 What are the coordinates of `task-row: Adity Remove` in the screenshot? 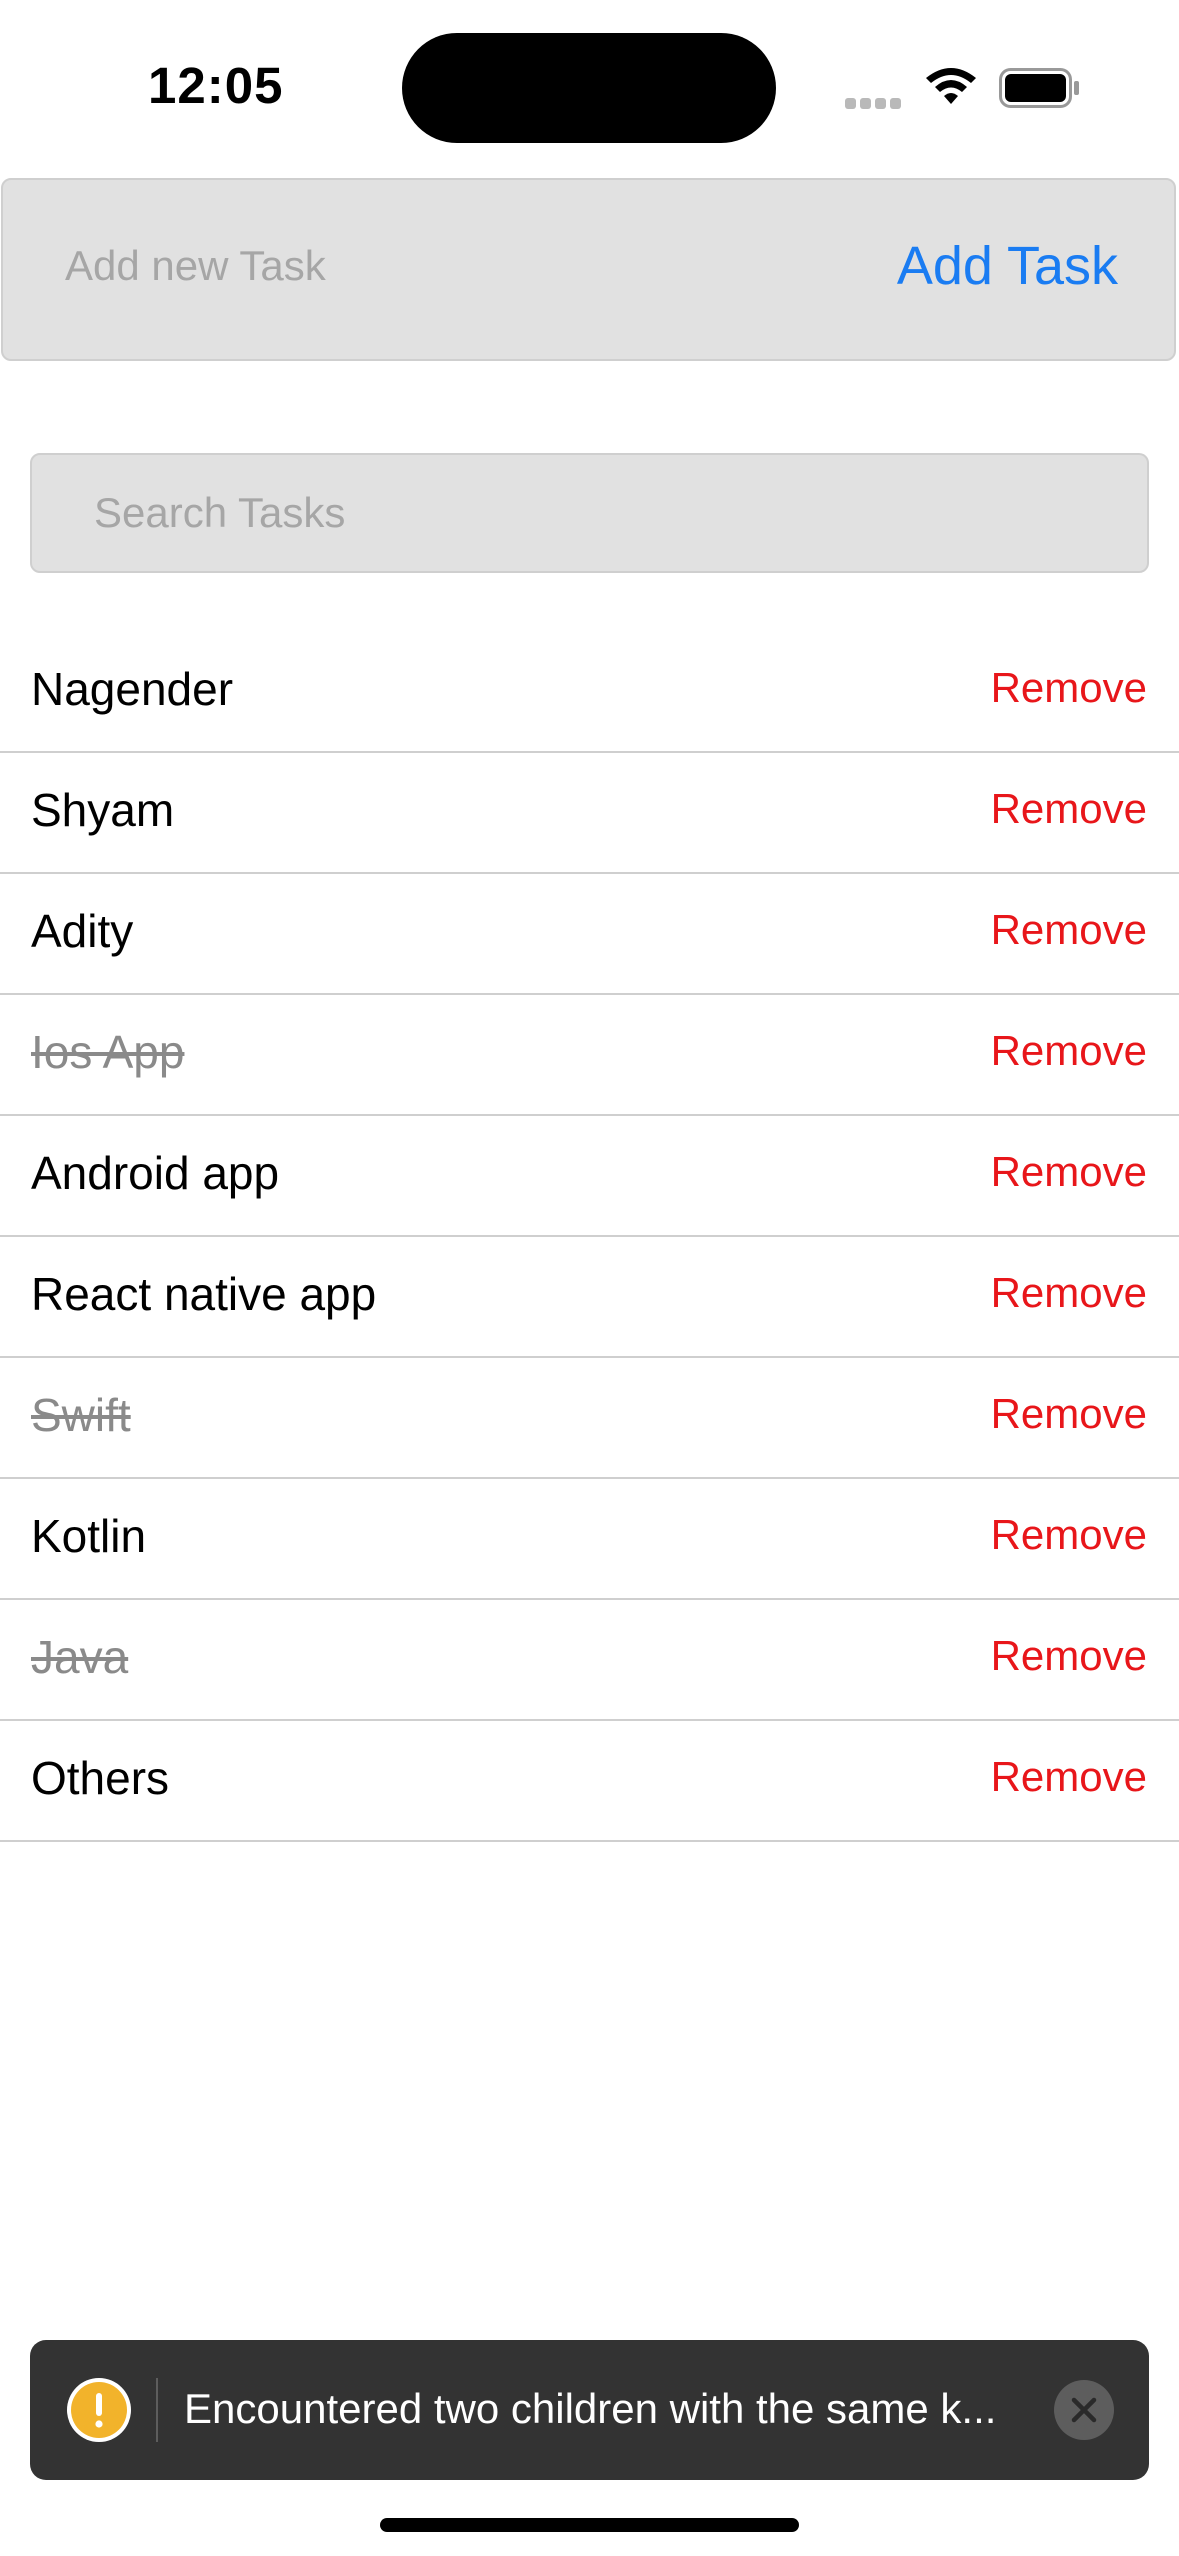 It's located at (589, 934).